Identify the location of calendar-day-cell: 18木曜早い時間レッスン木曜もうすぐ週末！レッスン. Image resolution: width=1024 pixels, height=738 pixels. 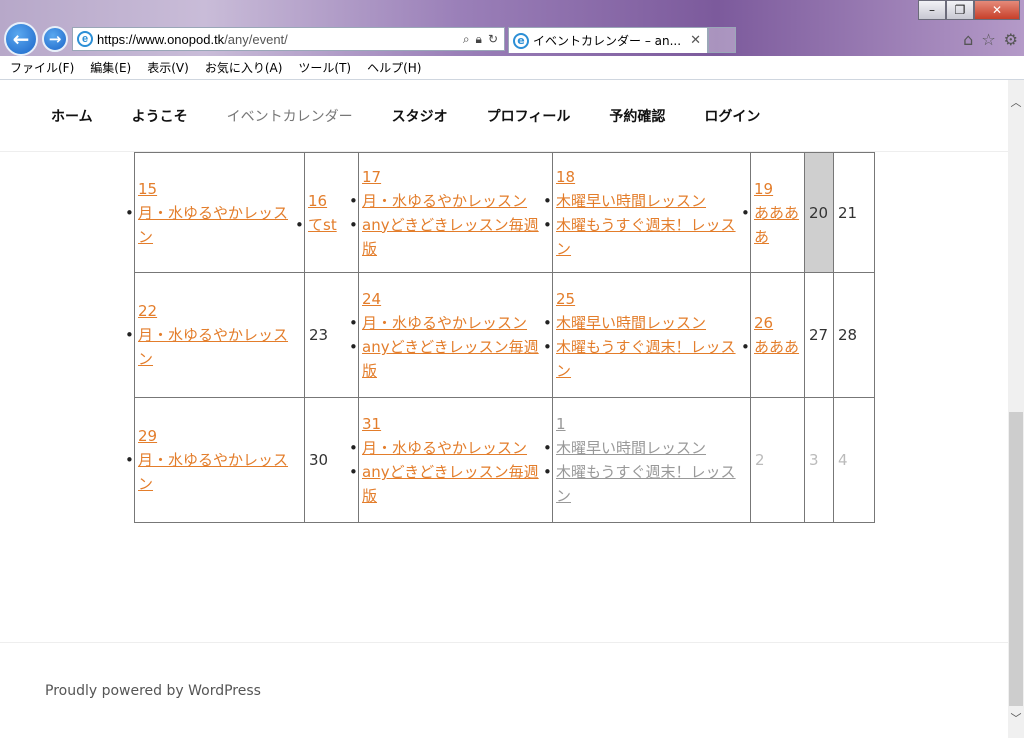
(647, 212).